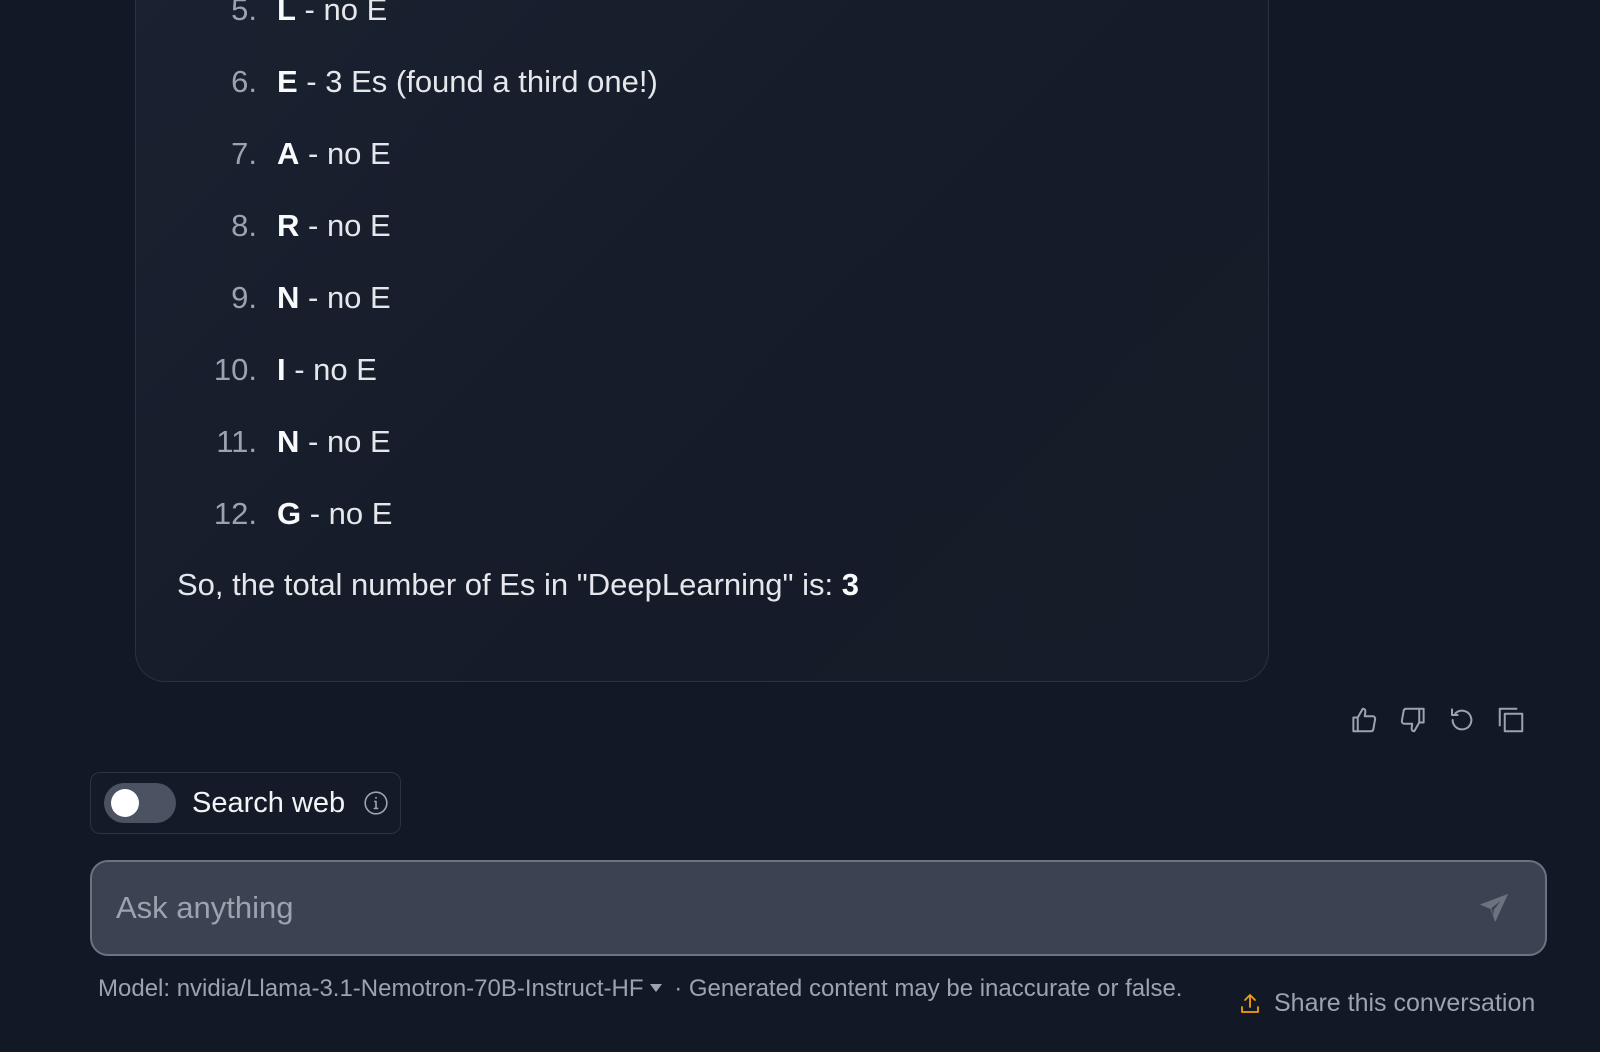 The height and width of the screenshot is (1052, 1600). I want to click on thumbs-down-icon, so click(1412, 719).